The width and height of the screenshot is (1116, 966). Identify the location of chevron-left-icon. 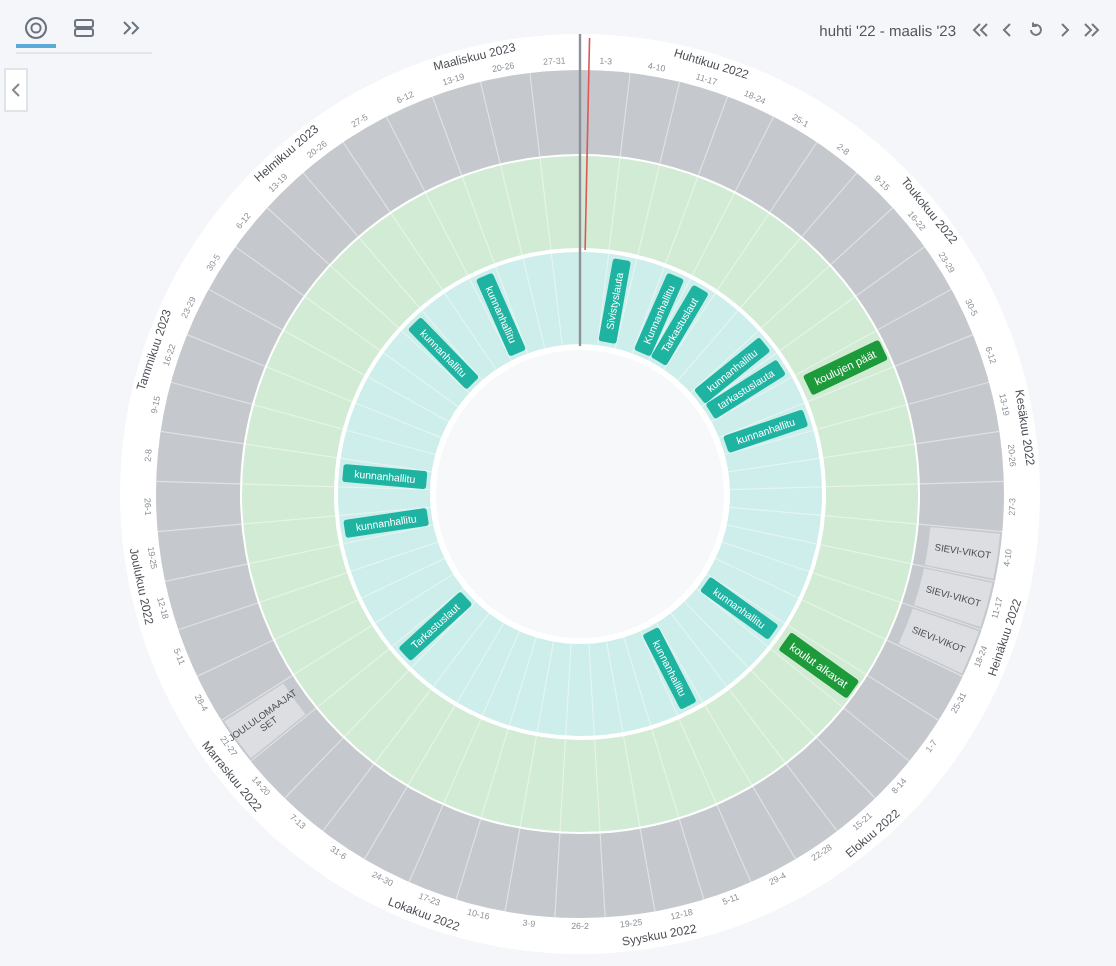
(16, 90).